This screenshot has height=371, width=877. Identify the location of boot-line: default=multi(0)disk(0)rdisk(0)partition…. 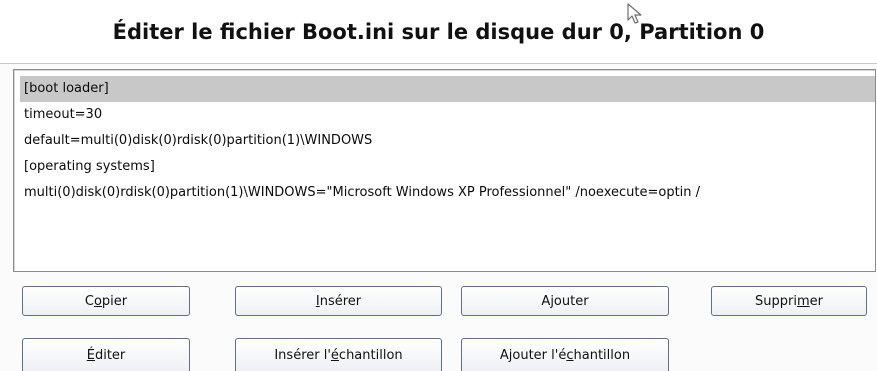
(447, 141).